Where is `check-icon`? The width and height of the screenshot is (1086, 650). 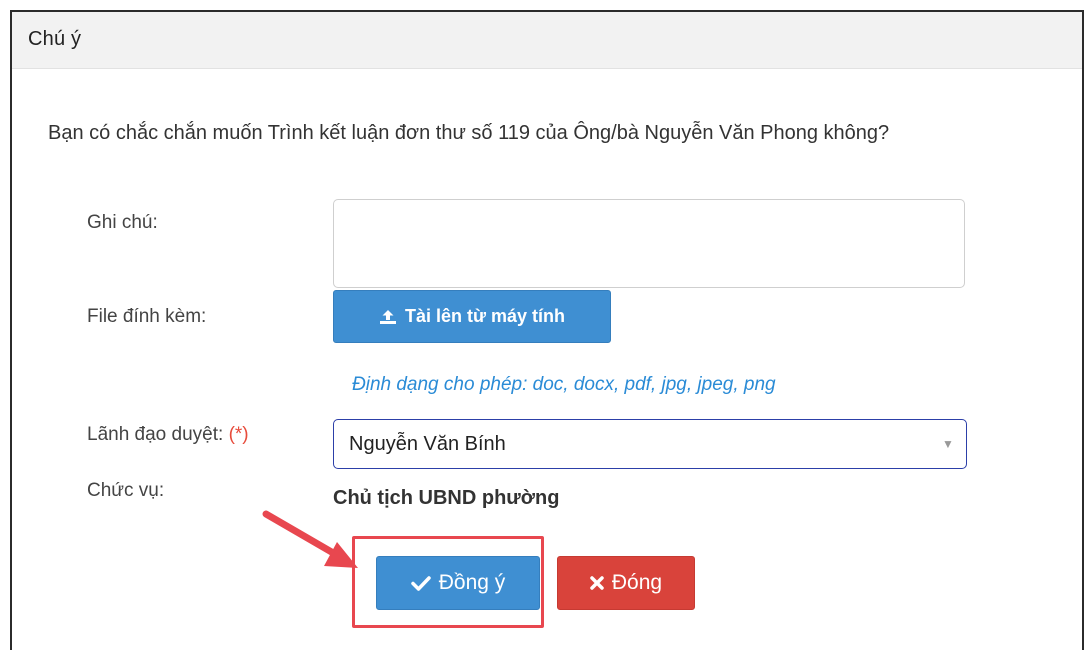 check-icon is located at coordinates (420, 583).